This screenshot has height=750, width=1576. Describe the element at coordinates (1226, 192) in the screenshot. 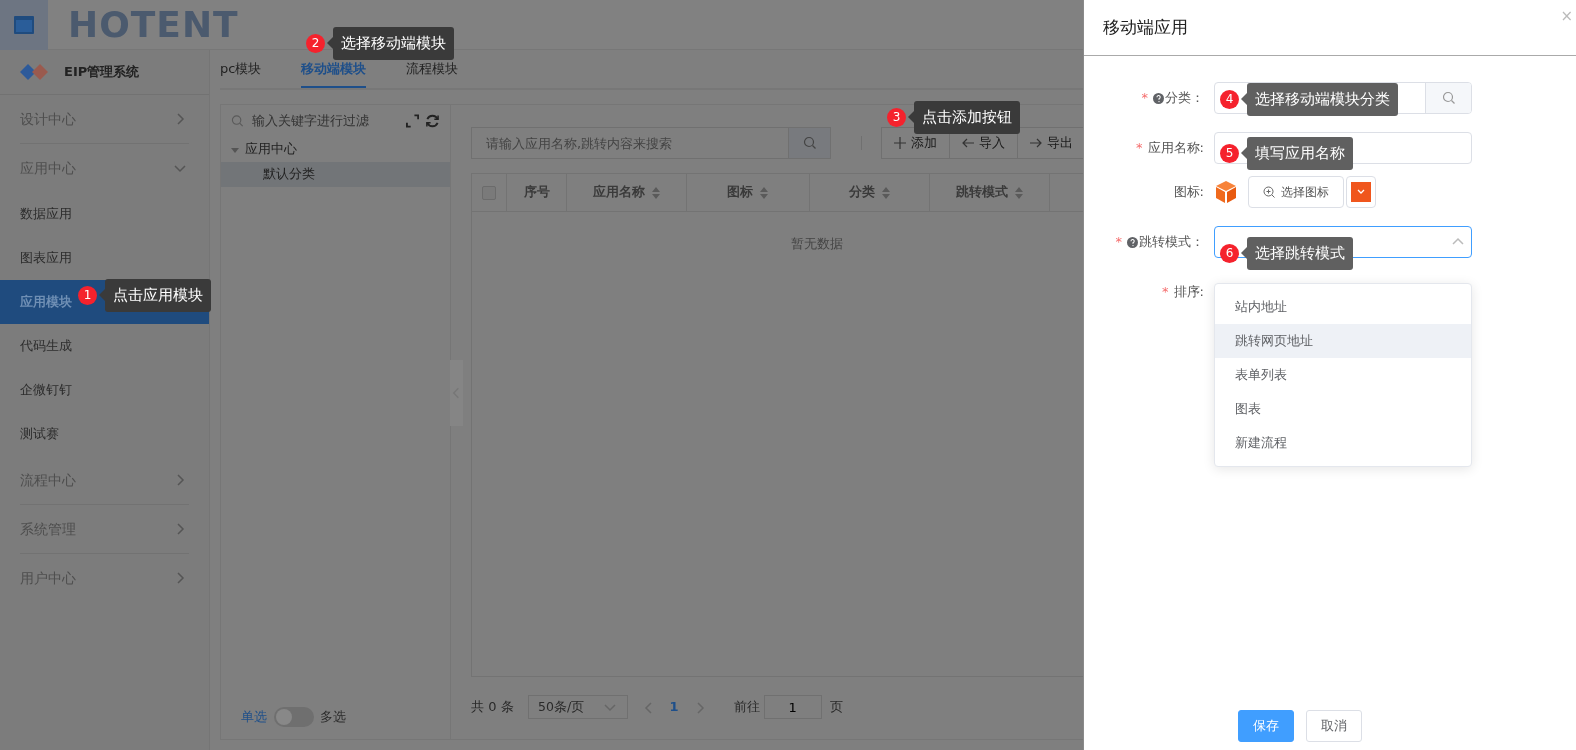

I see `cube-icon` at that location.